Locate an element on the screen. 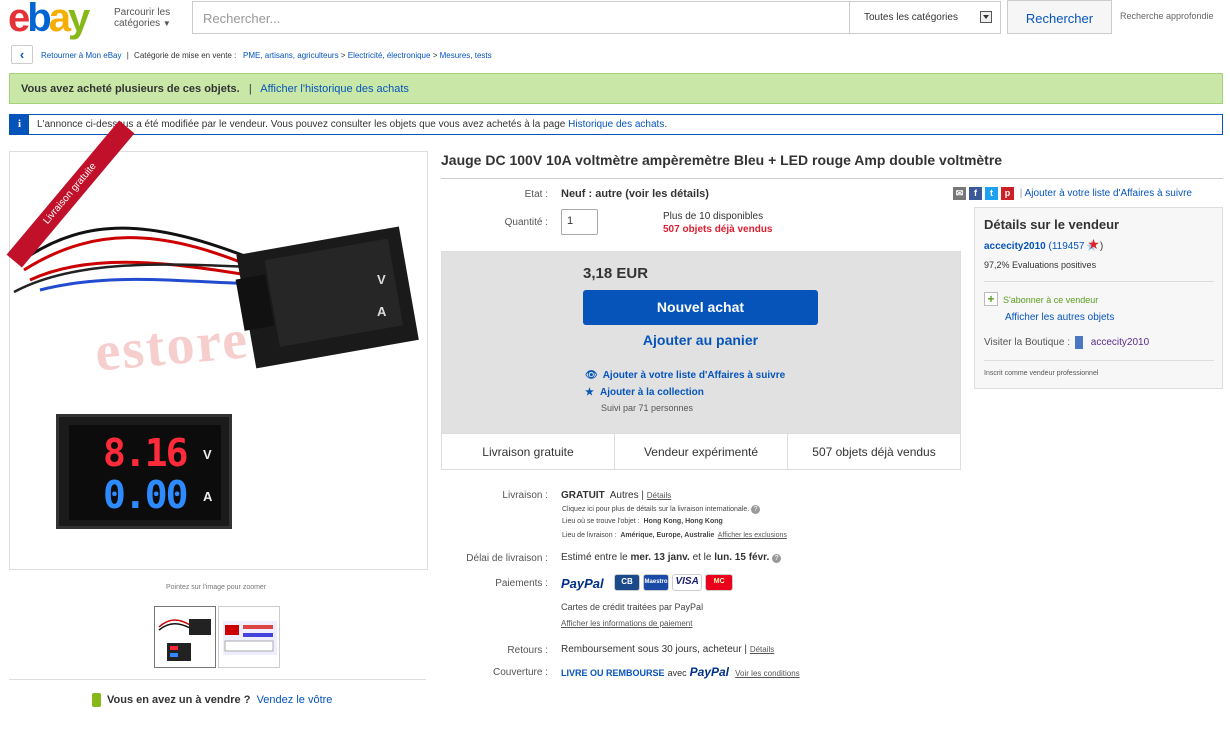 This screenshot has width=1230, height=740. store-icon is located at coordinates (1078, 342).